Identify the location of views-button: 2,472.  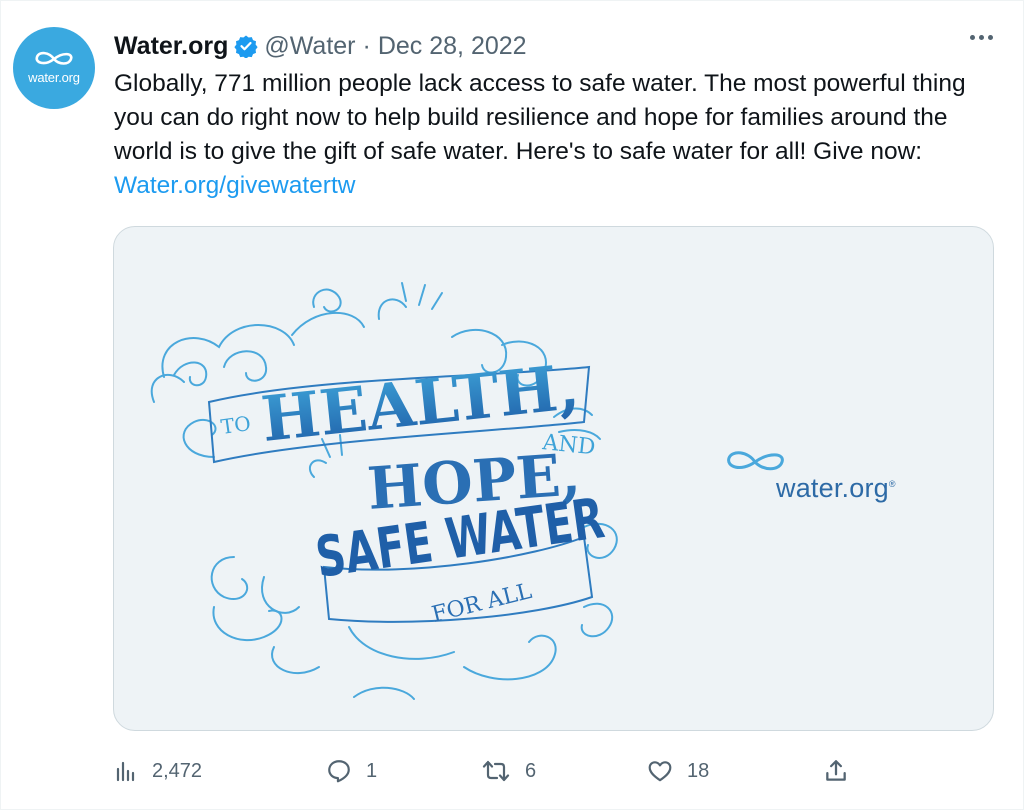
(158, 771).